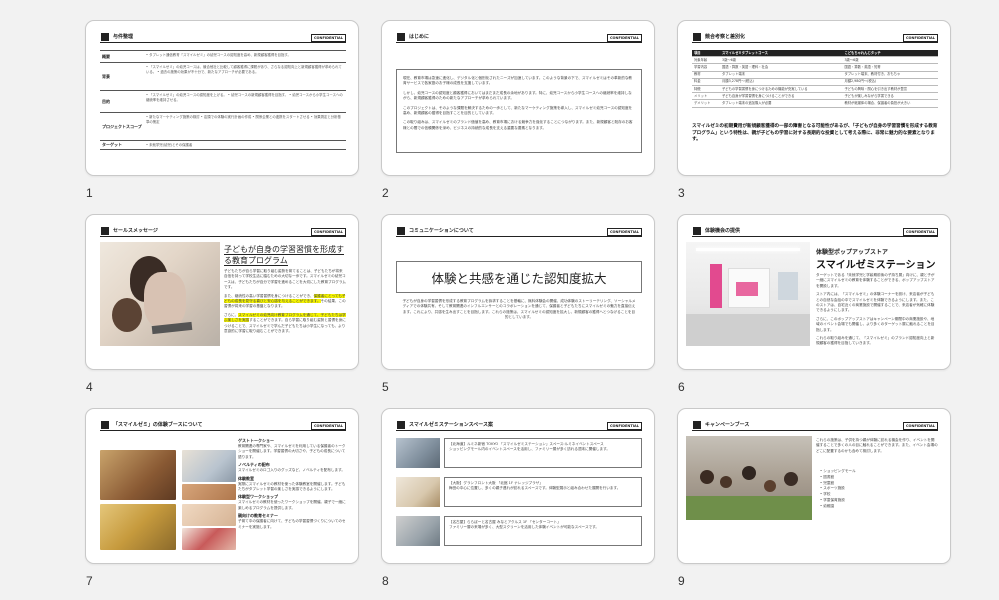 This screenshot has height=600, width=999. What do you see at coordinates (725, 37) in the screenshot?
I see `slide-title: 競合考察と差別化` at bounding box center [725, 37].